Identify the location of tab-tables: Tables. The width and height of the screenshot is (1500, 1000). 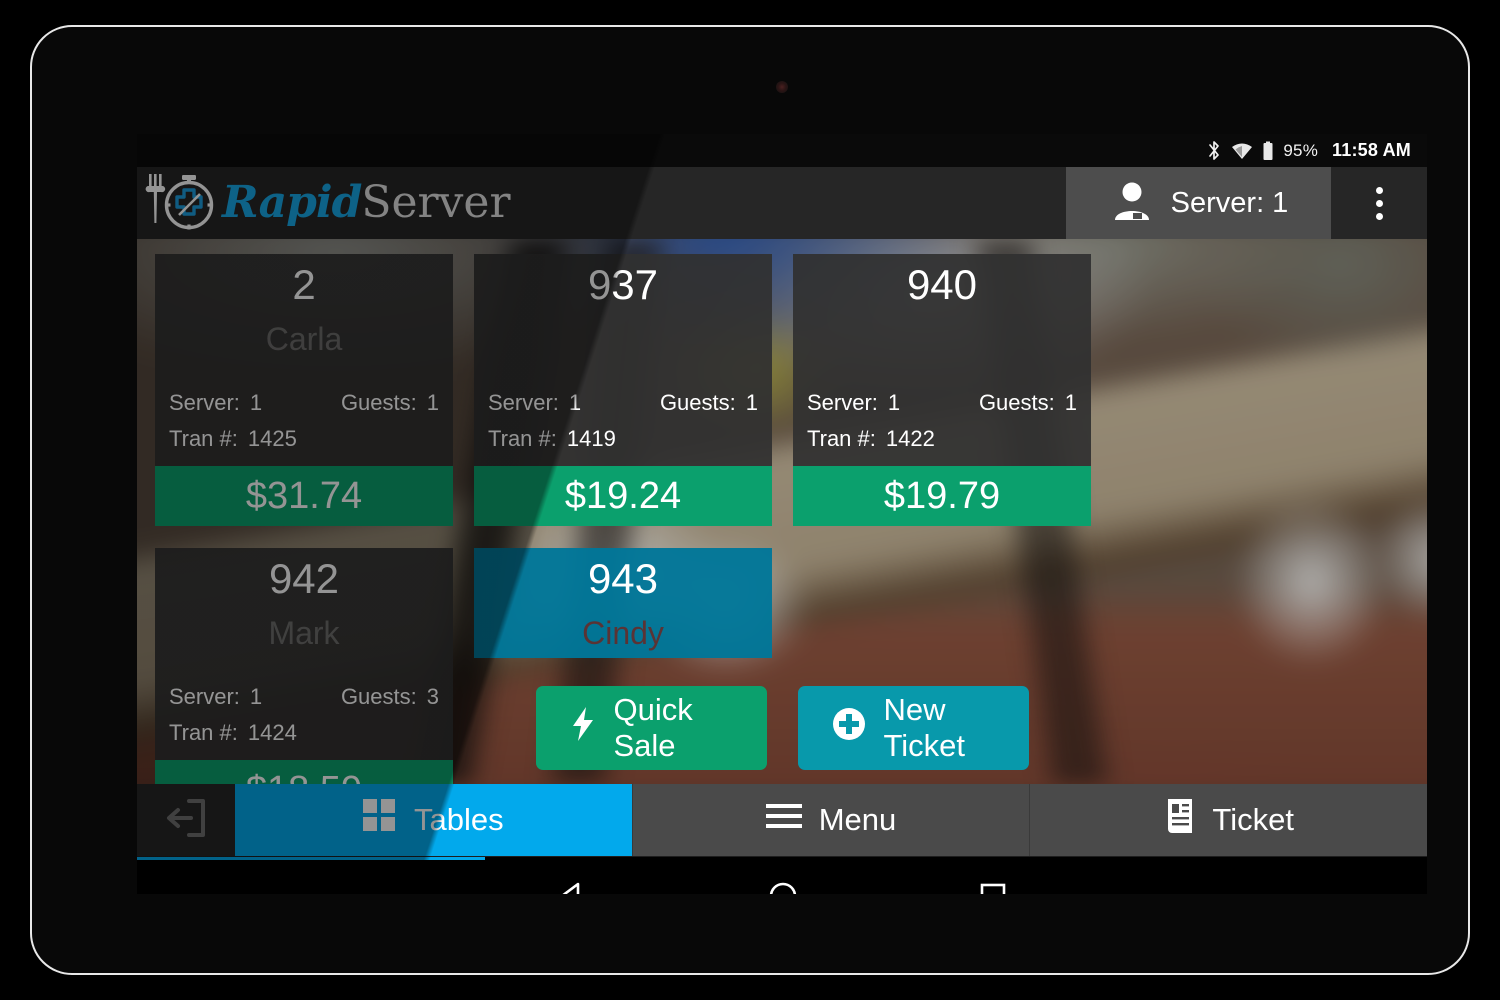
(433, 820).